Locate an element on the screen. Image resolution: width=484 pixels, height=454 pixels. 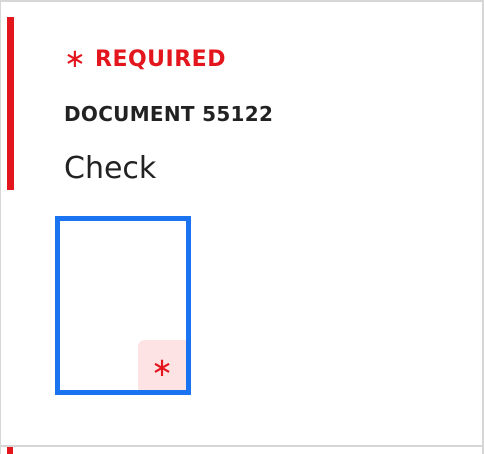
field-label: Check is located at coordinates (110, 168).